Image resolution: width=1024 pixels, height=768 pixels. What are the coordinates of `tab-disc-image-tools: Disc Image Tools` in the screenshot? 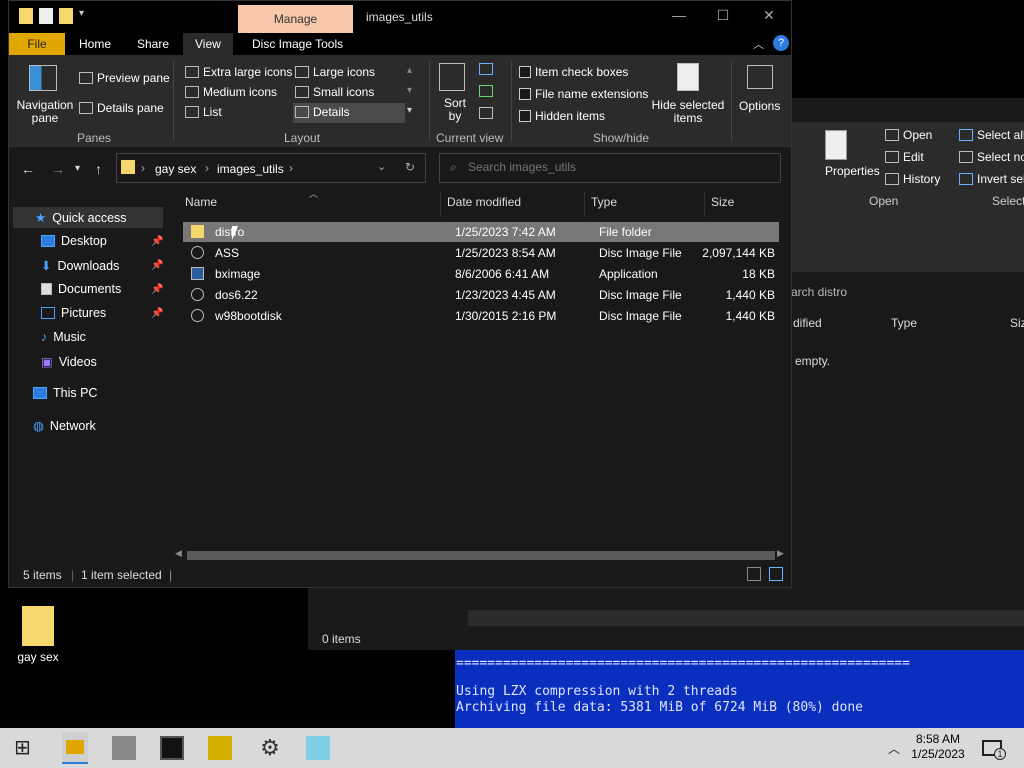 It's located at (297, 44).